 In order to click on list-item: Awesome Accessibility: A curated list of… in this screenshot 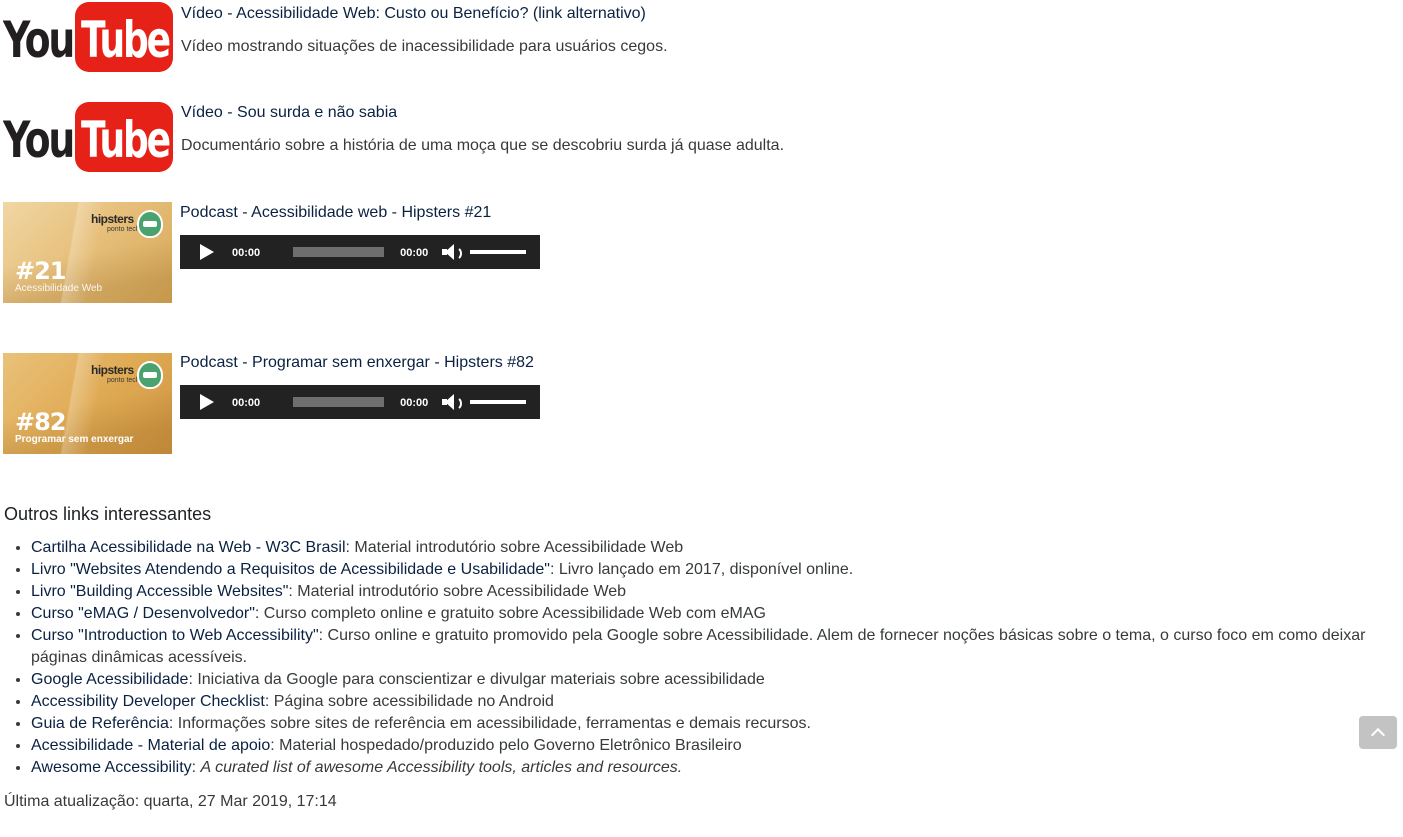, I will do `click(712, 768)`.